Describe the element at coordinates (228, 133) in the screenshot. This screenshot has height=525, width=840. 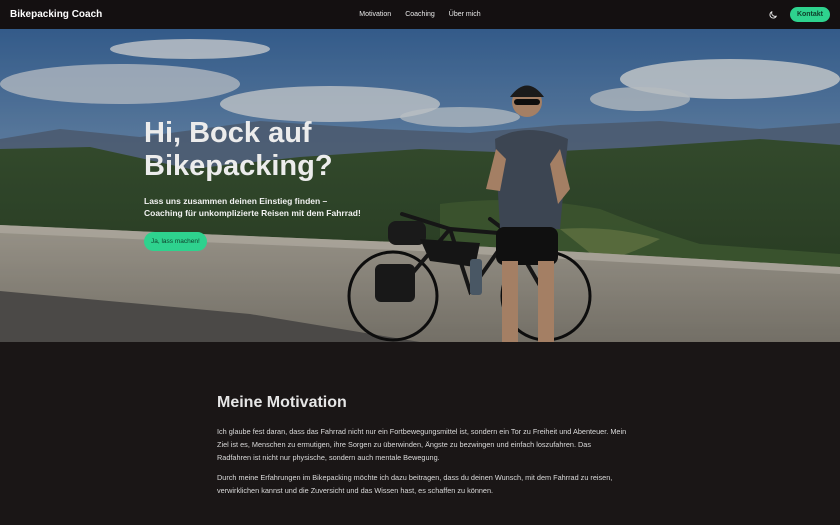
I see `hero-title-line1: Hi, Bock auf` at that location.